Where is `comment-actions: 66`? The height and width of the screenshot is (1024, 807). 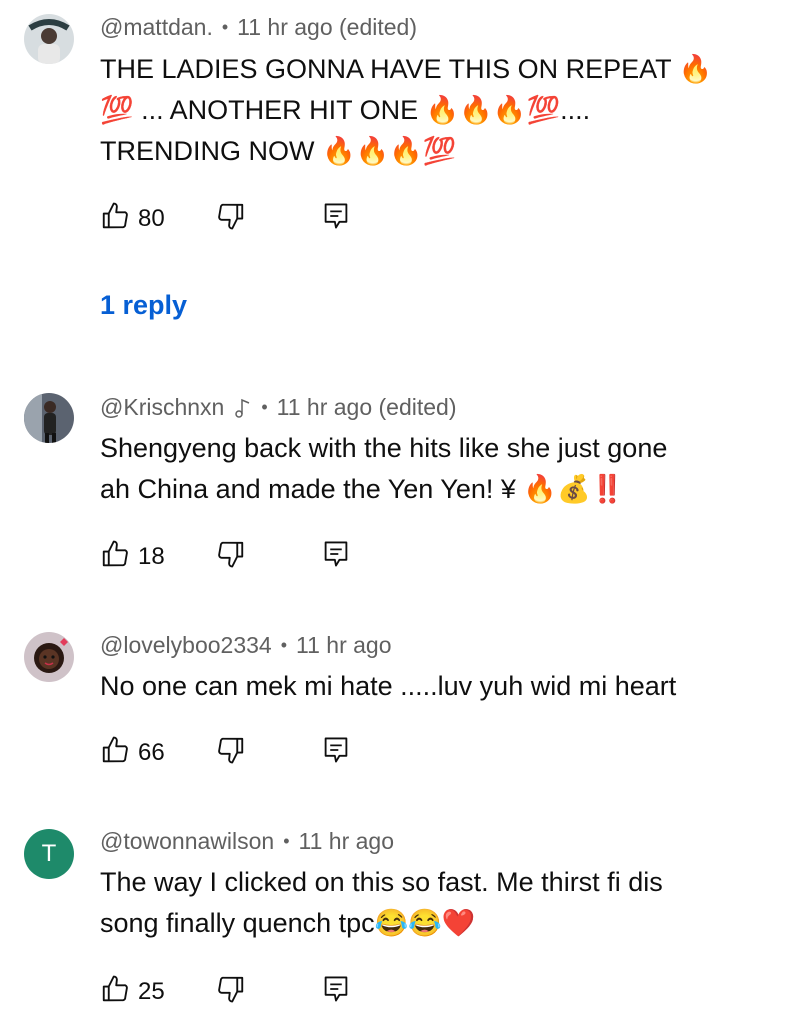 comment-actions: 66 is located at coordinates (230, 753).